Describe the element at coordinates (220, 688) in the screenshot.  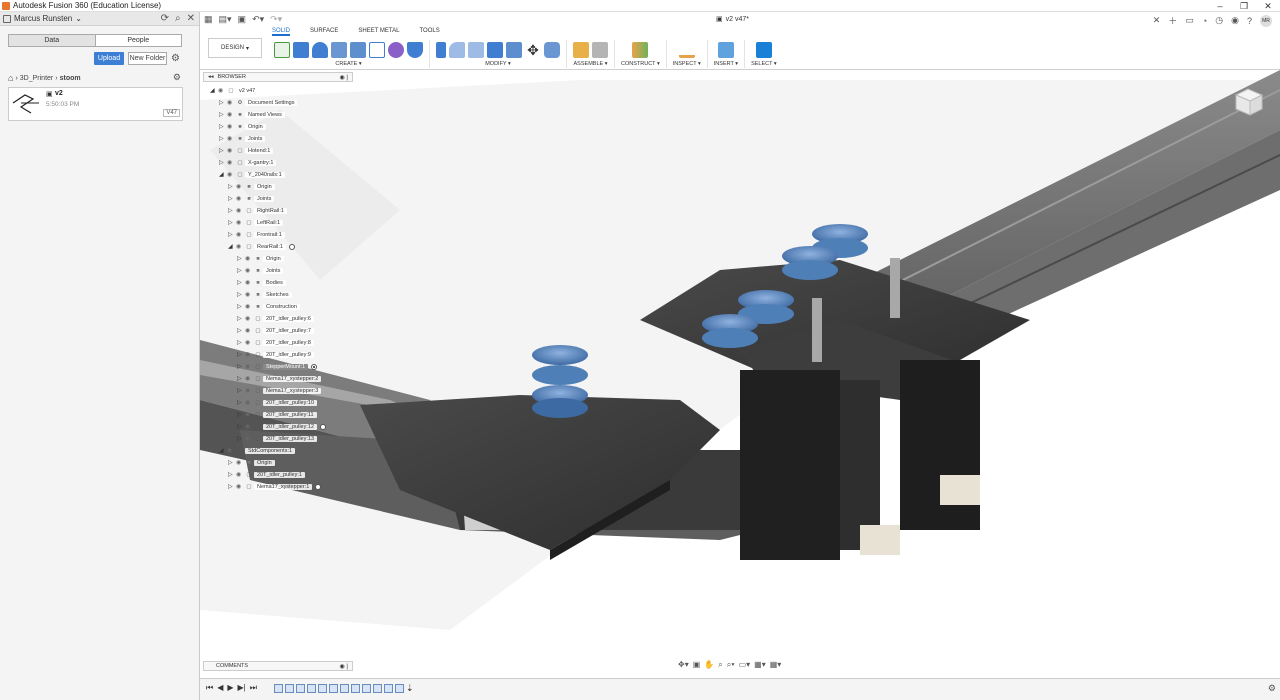
I see `step-back-icon: ◀` at that location.